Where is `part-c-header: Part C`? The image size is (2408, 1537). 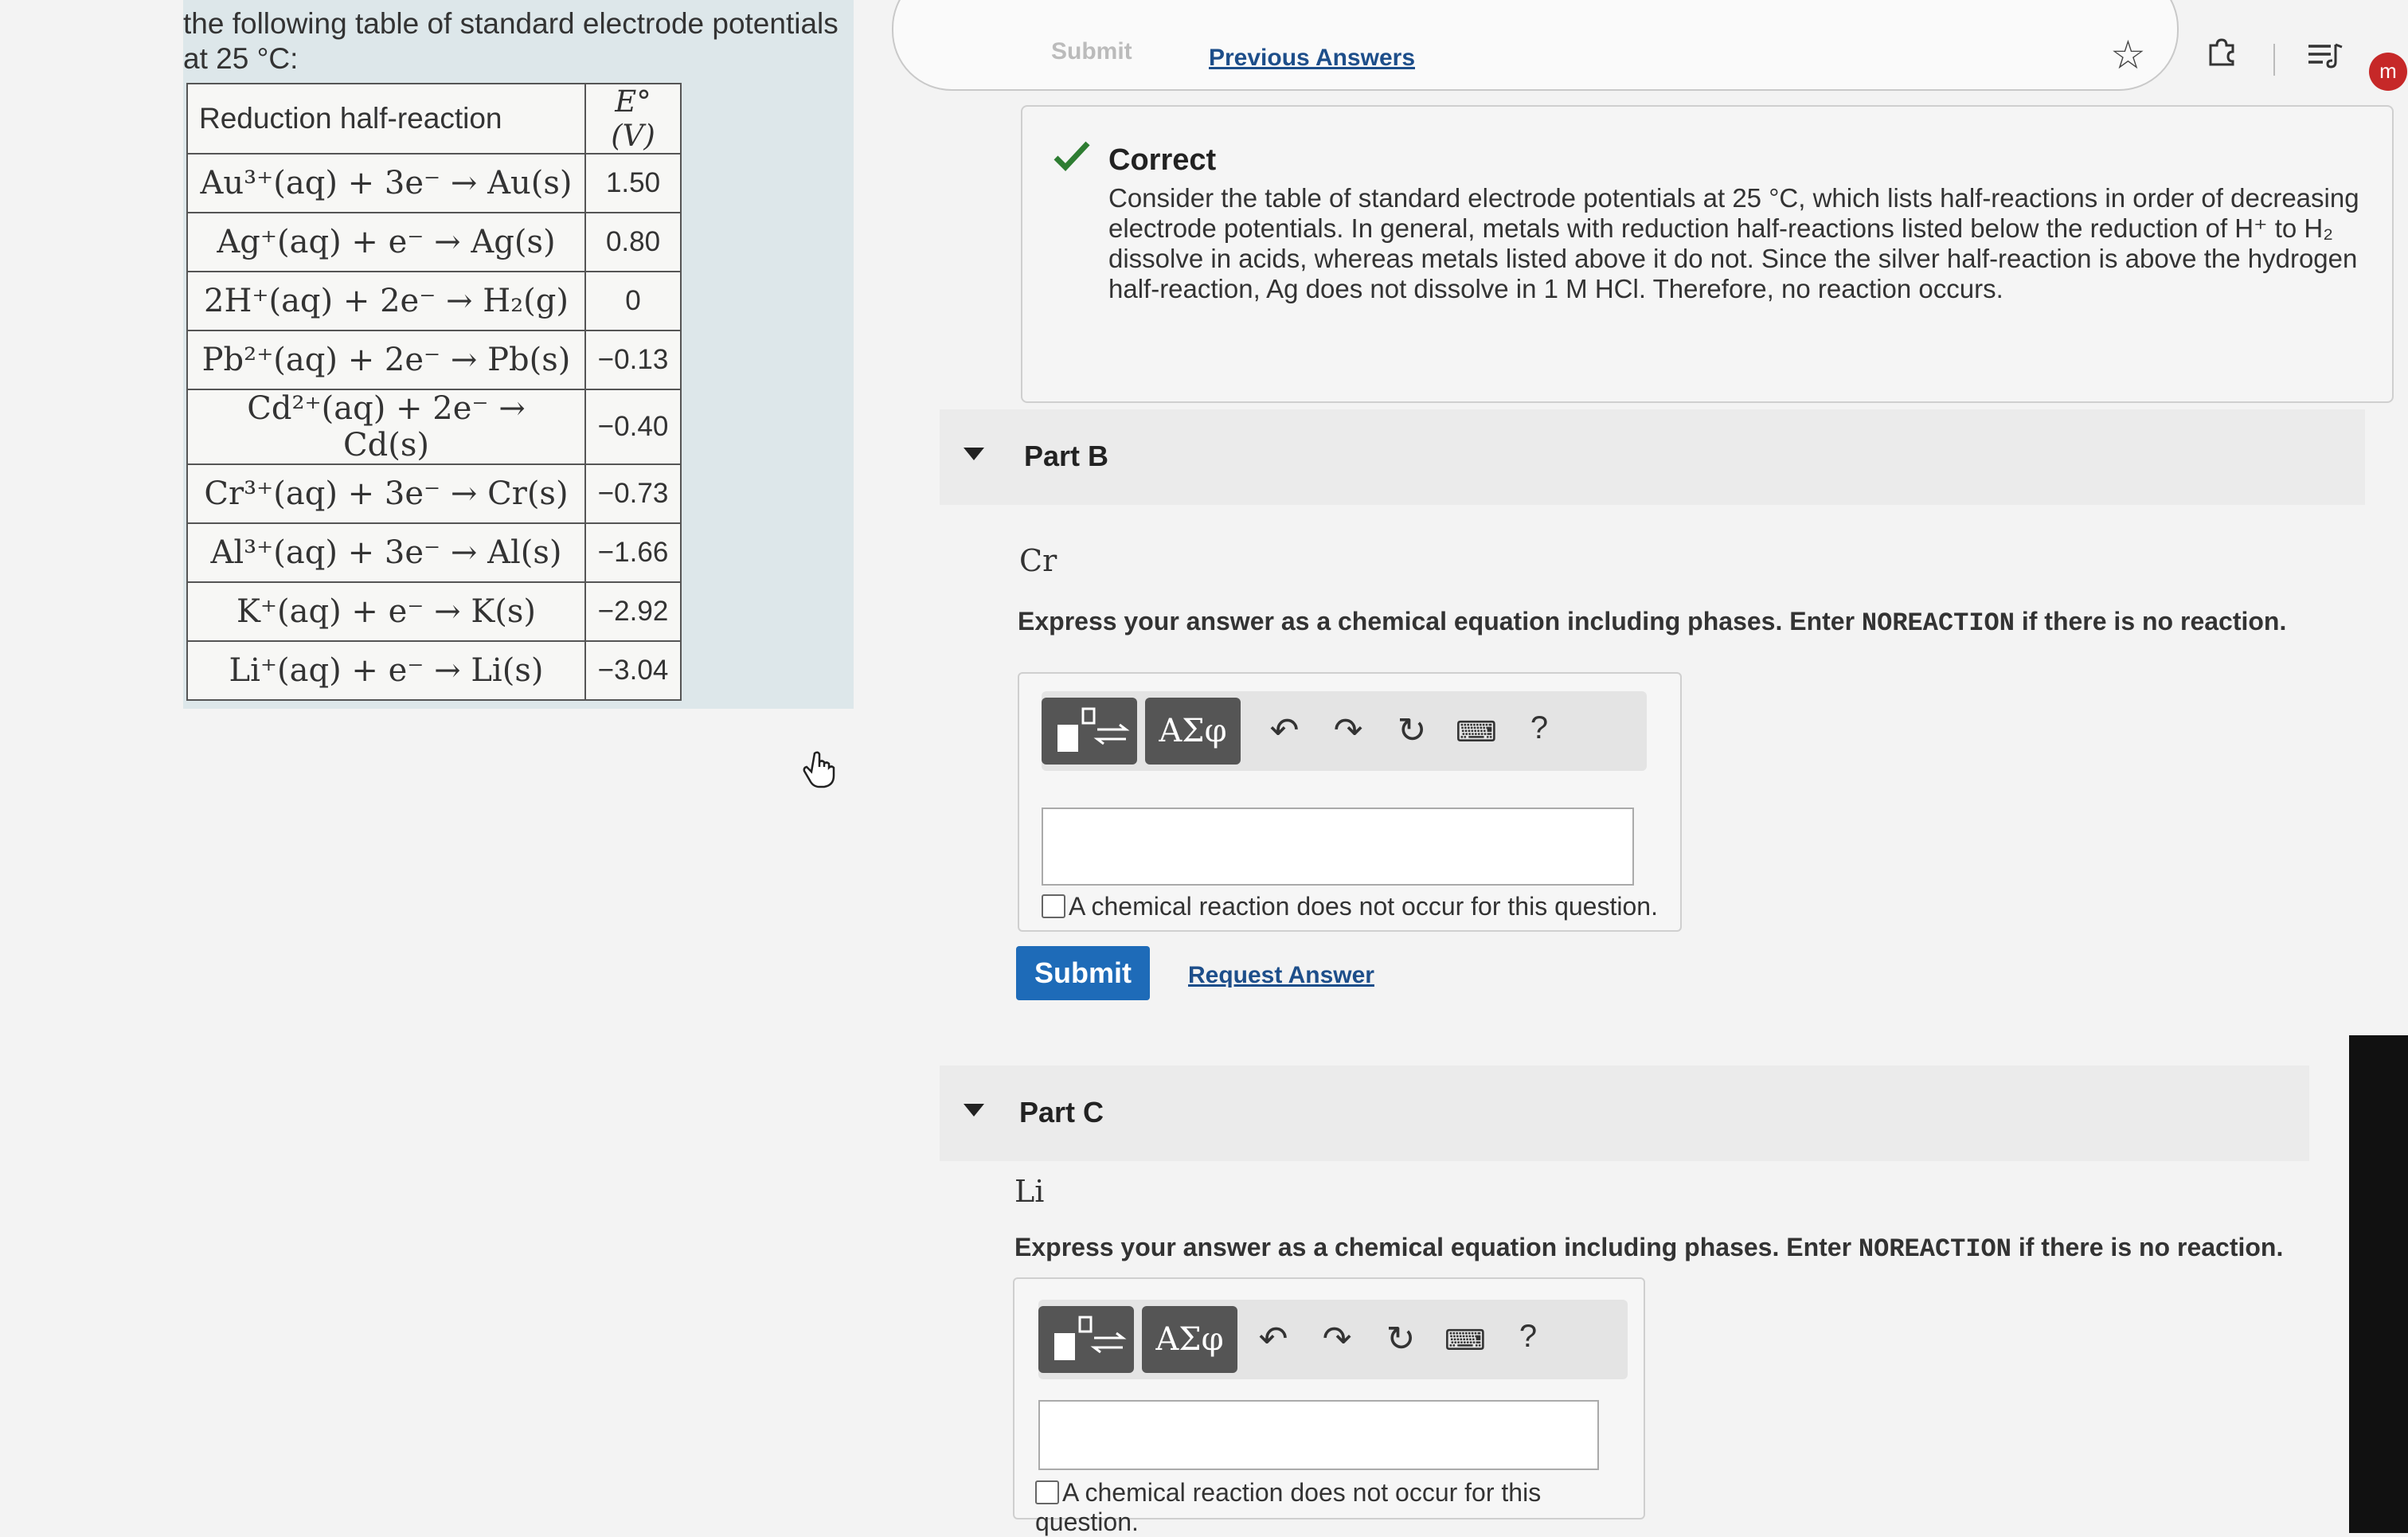
part-c-header: Part C is located at coordinates (1624, 1113).